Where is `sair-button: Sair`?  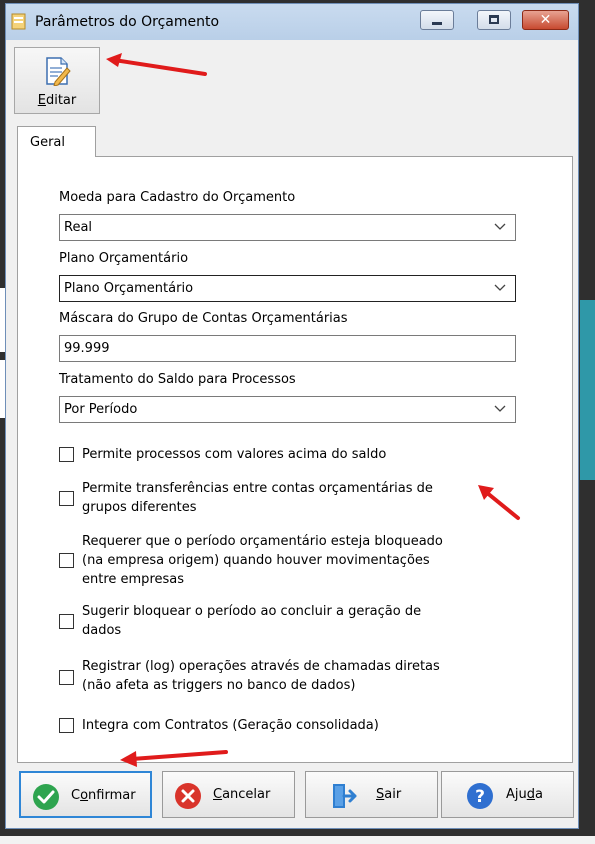 sair-button: Sair is located at coordinates (371, 794).